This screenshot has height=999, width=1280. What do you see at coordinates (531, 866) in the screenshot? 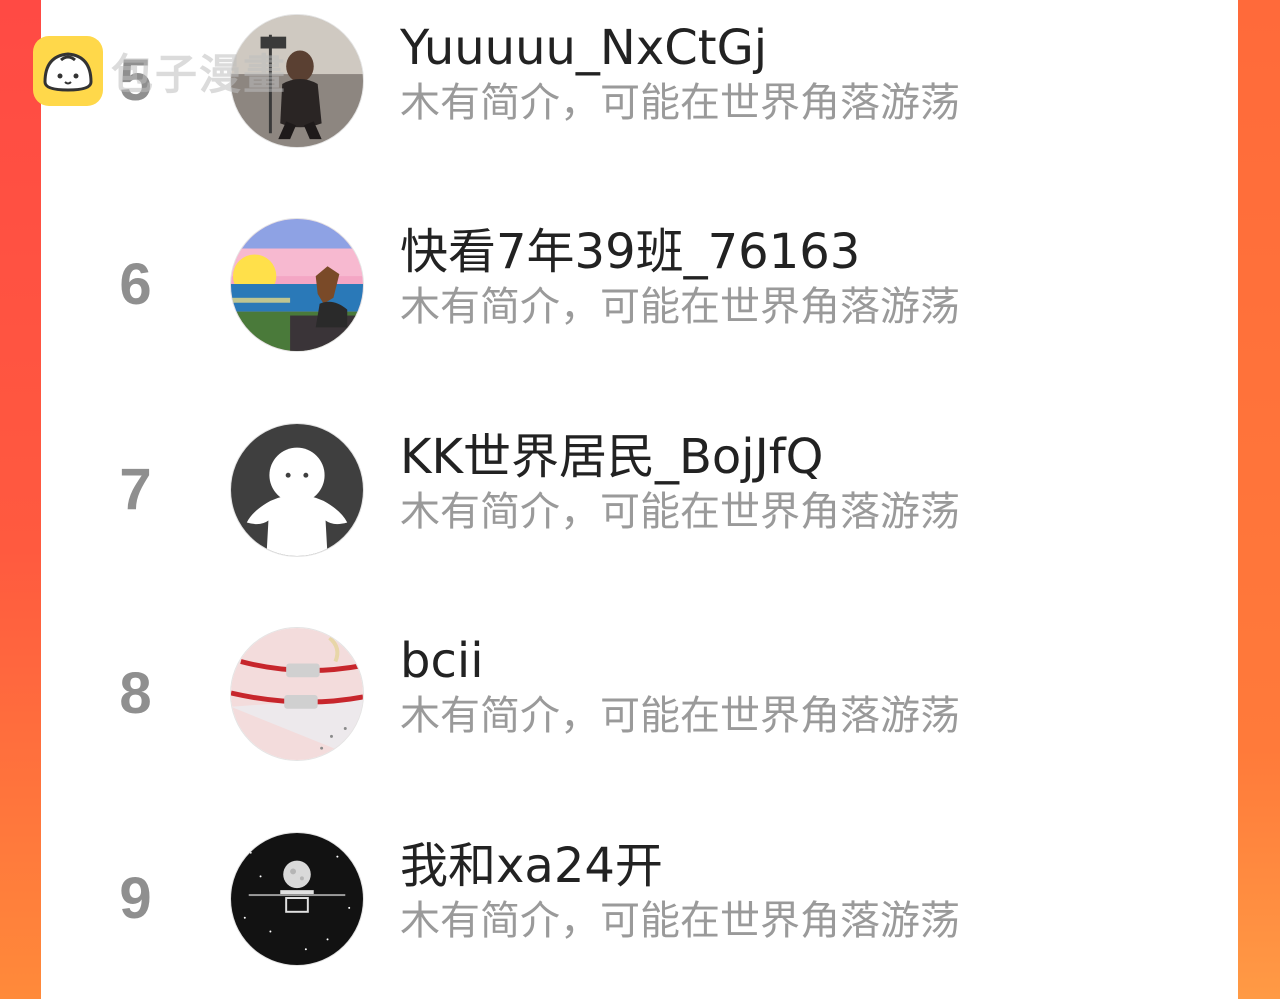
I see `username: 我和xa24开` at bounding box center [531, 866].